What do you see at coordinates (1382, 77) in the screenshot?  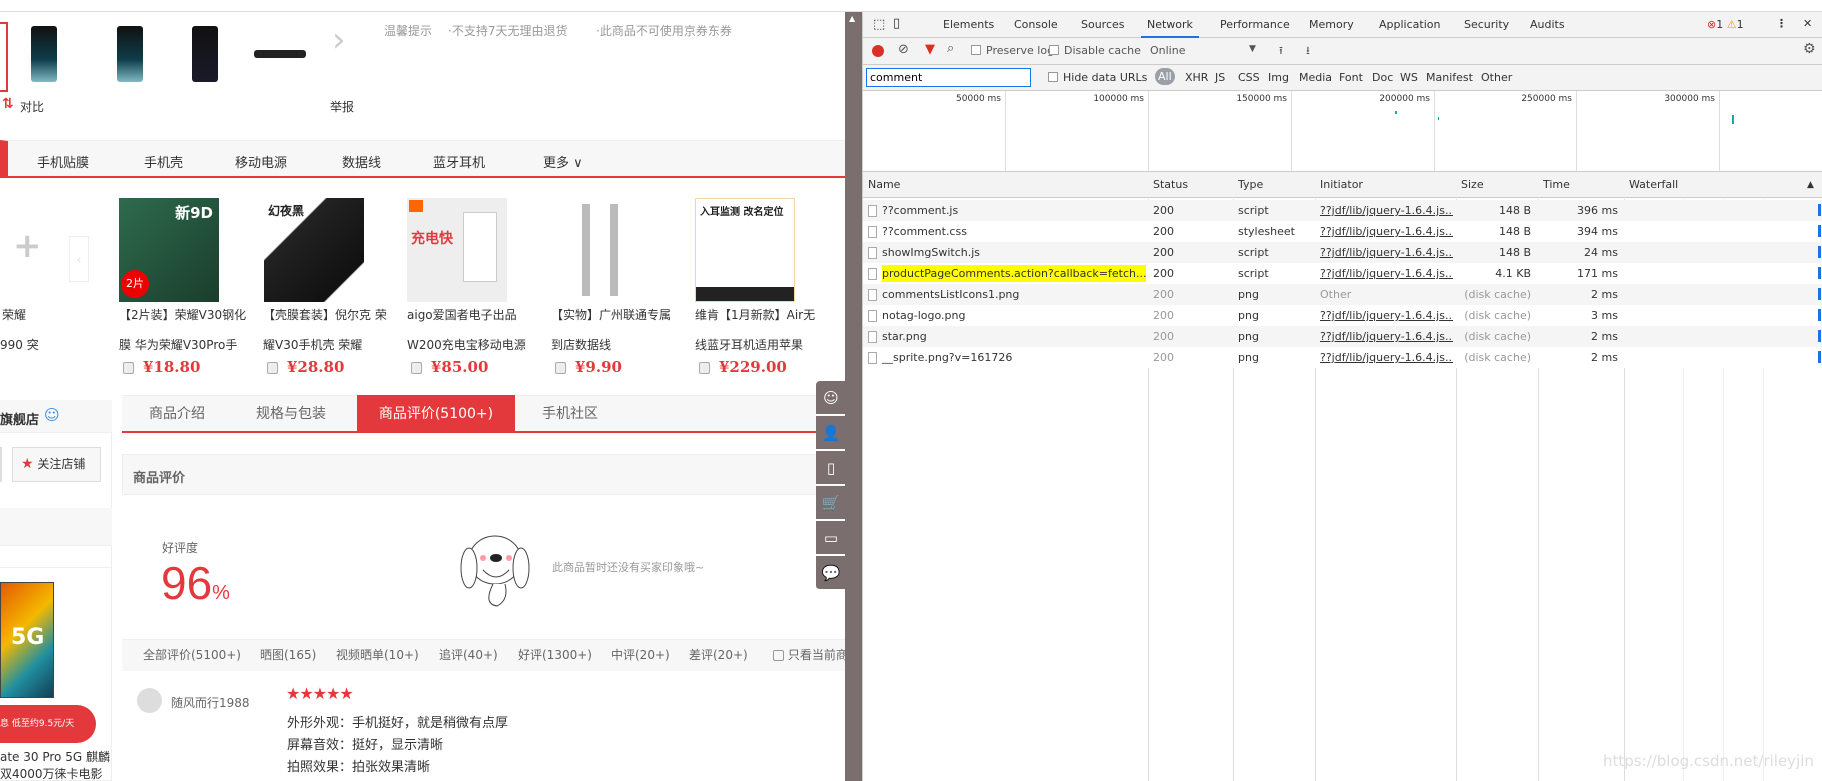 I see `type-filter-doc: Doc` at bounding box center [1382, 77].